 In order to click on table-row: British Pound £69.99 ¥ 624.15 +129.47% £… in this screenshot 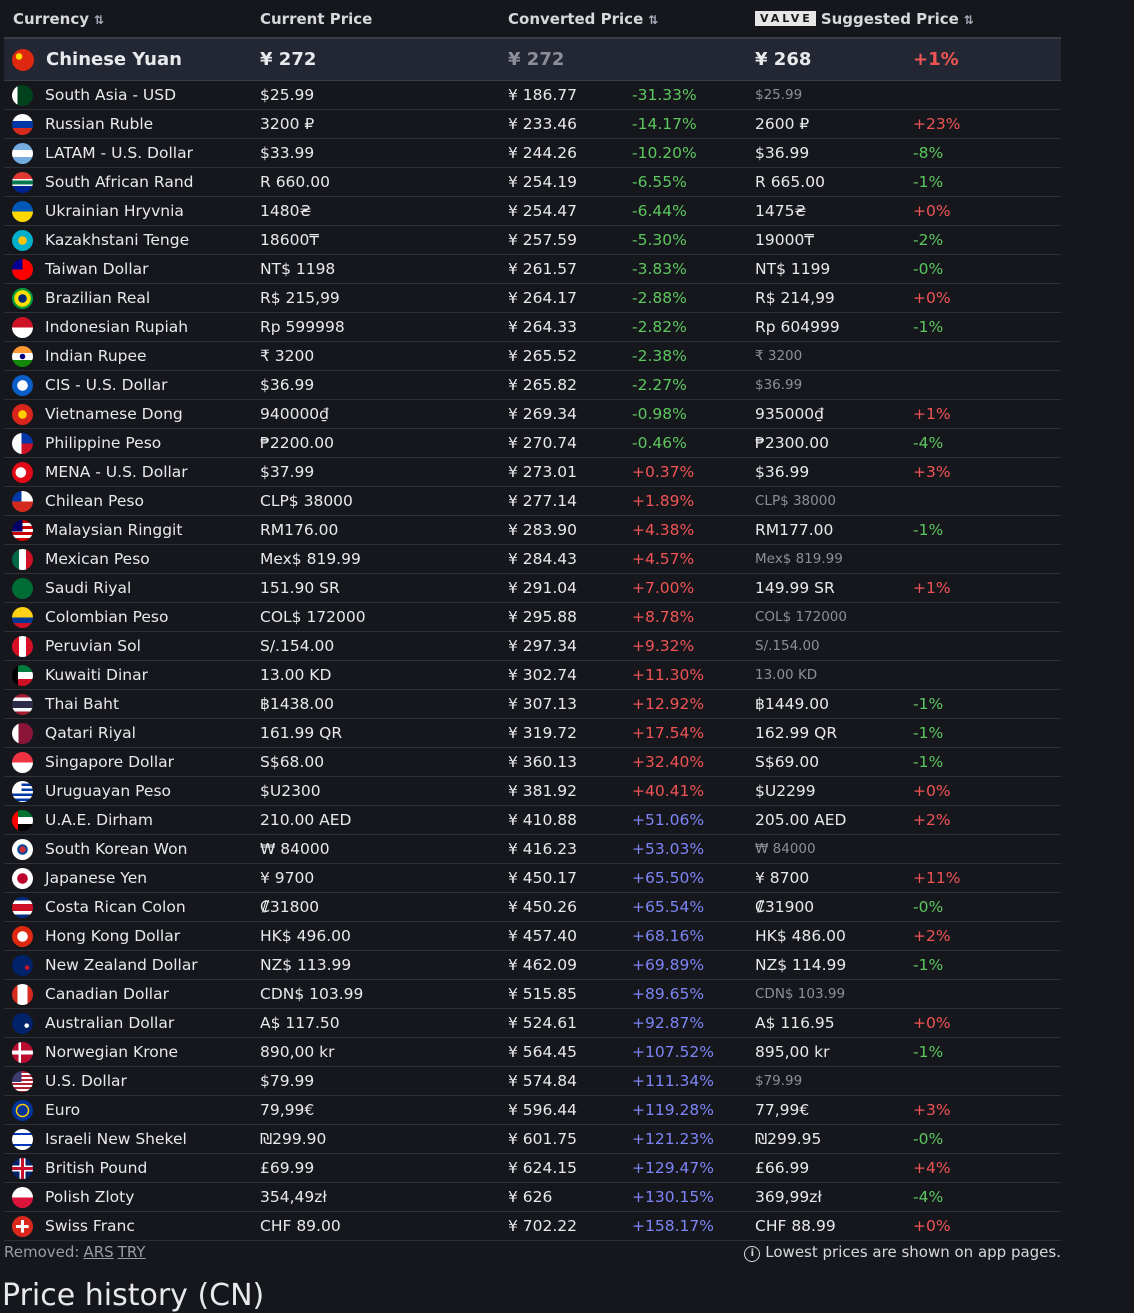, I will do `click(532, 1168)`.